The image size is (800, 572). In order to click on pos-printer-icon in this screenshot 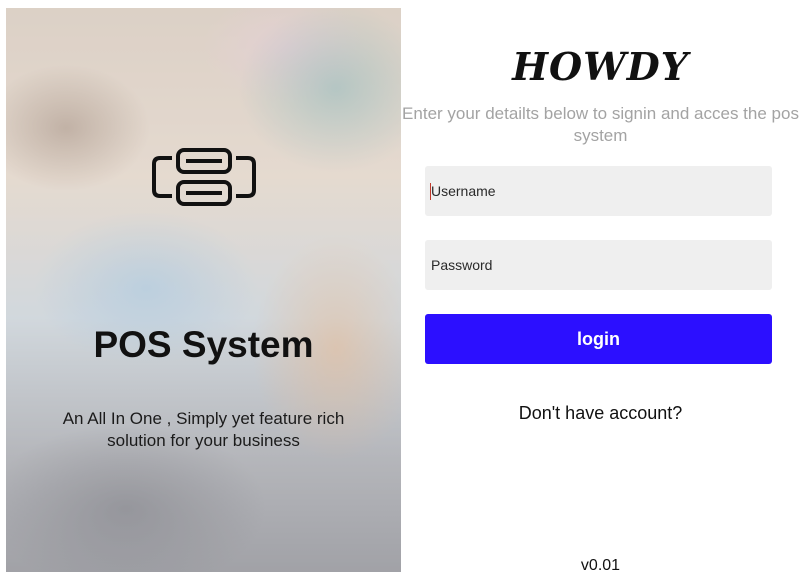, I will do `click(204, 177)`.